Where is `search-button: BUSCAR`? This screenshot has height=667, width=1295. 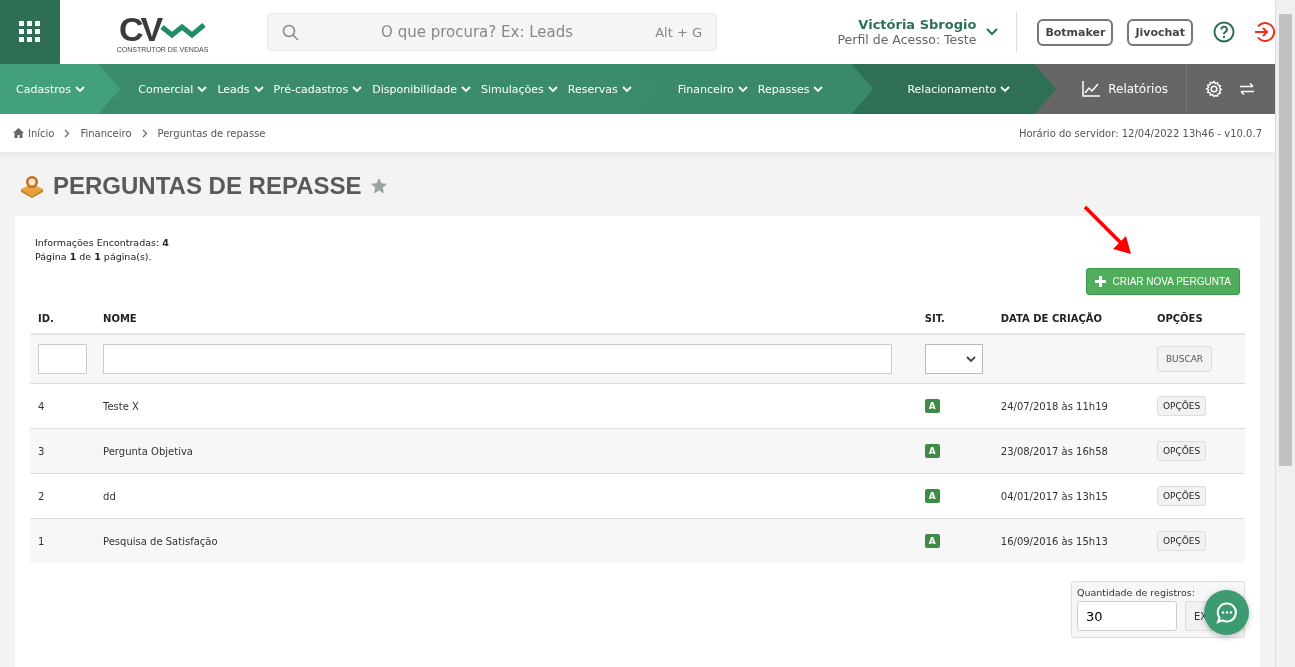
search-button: BUSCAR is located at coordinates (1184, 359).